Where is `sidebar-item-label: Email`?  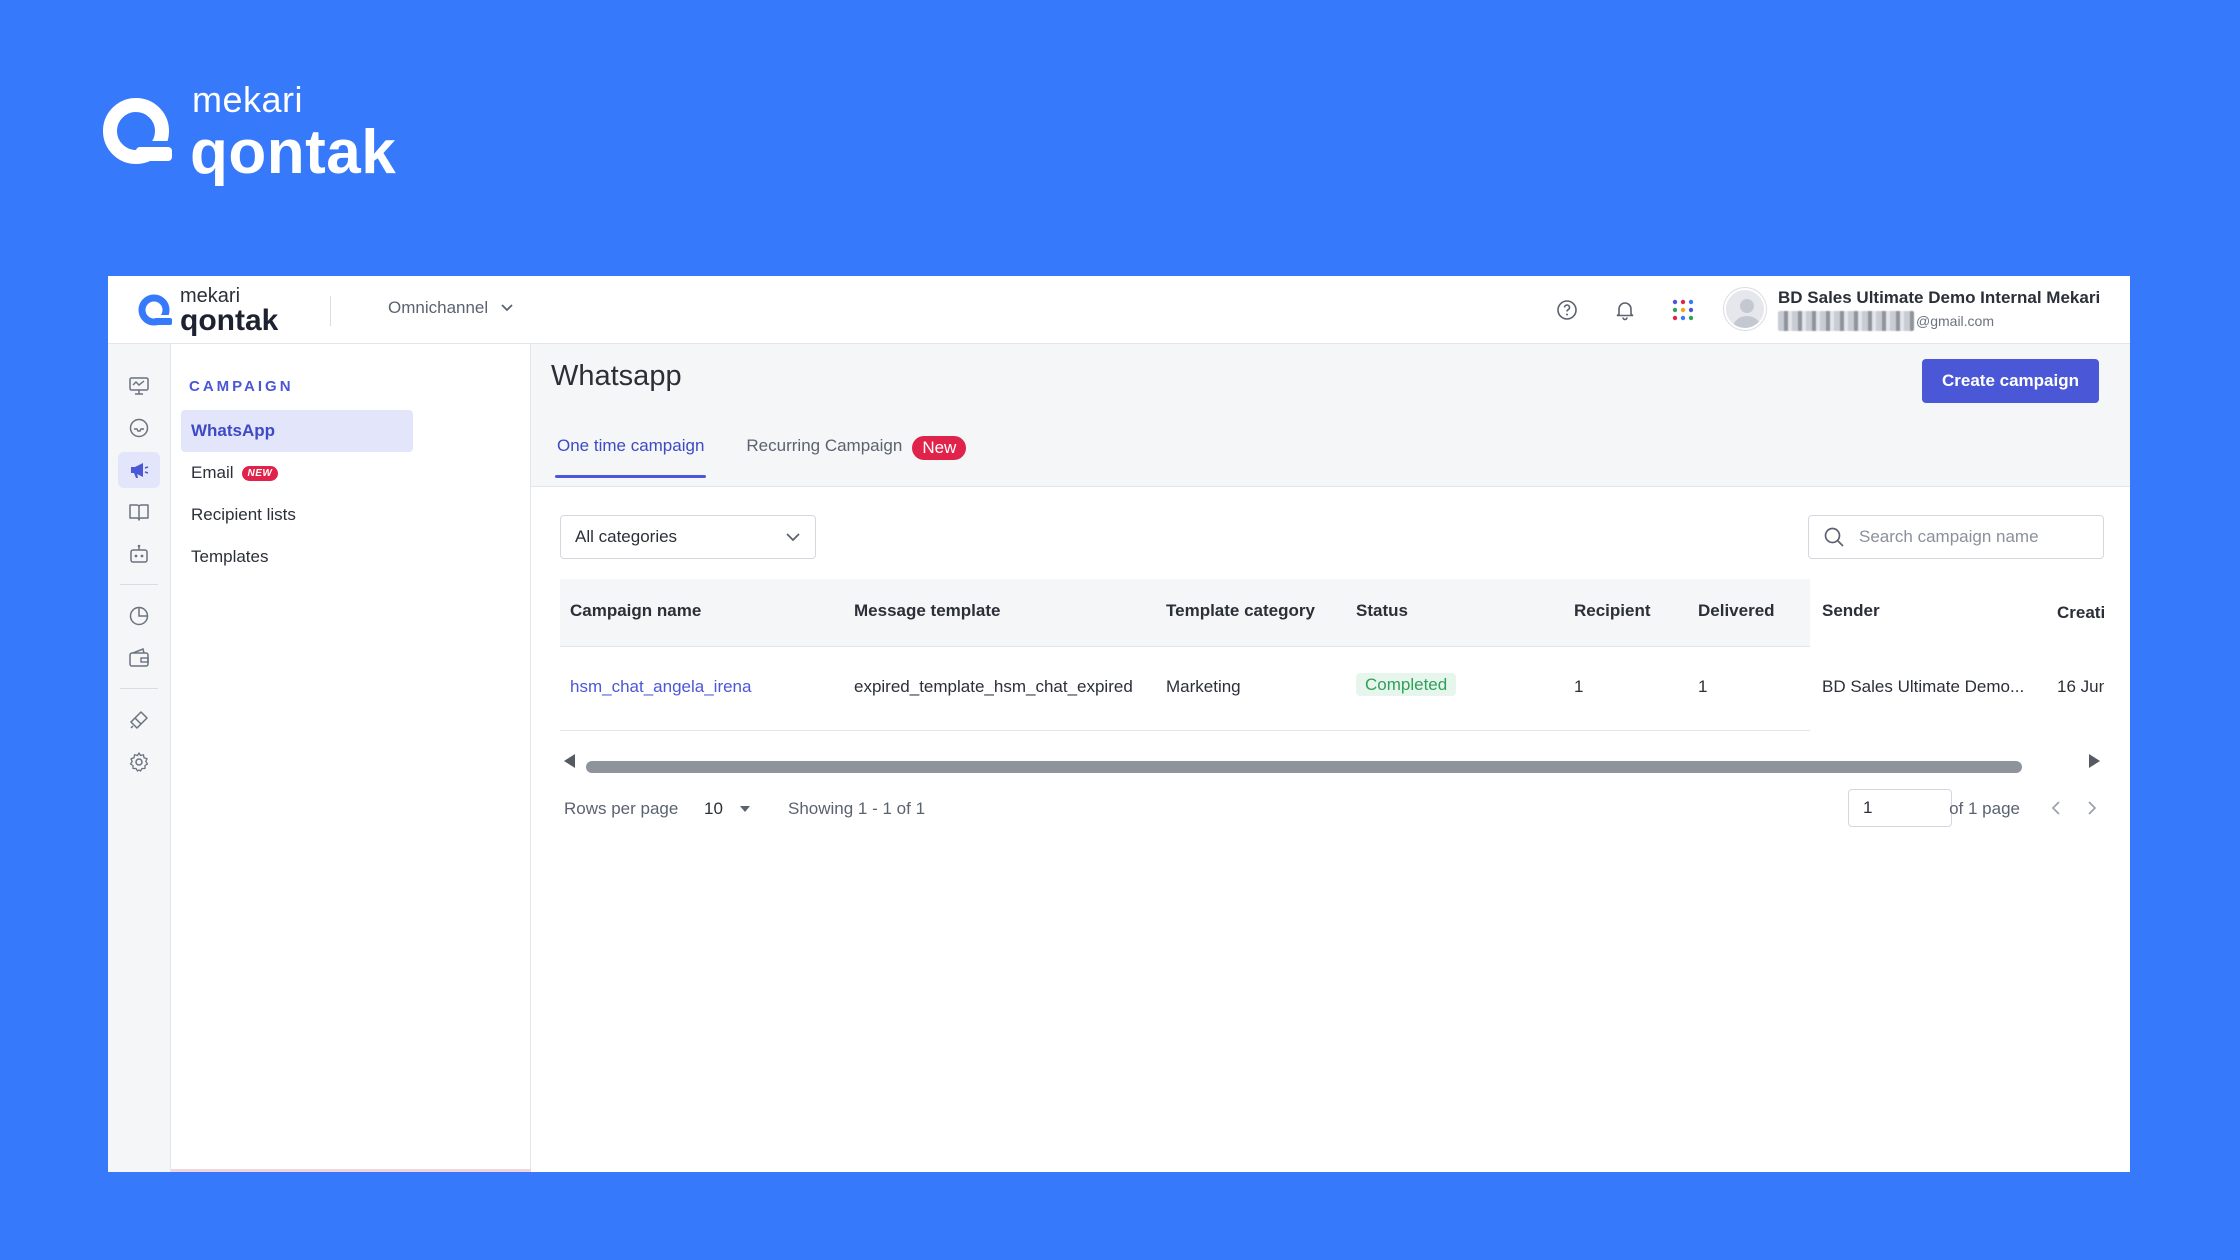 sidebar-item-label: Email is located at coordinates (212, 472).